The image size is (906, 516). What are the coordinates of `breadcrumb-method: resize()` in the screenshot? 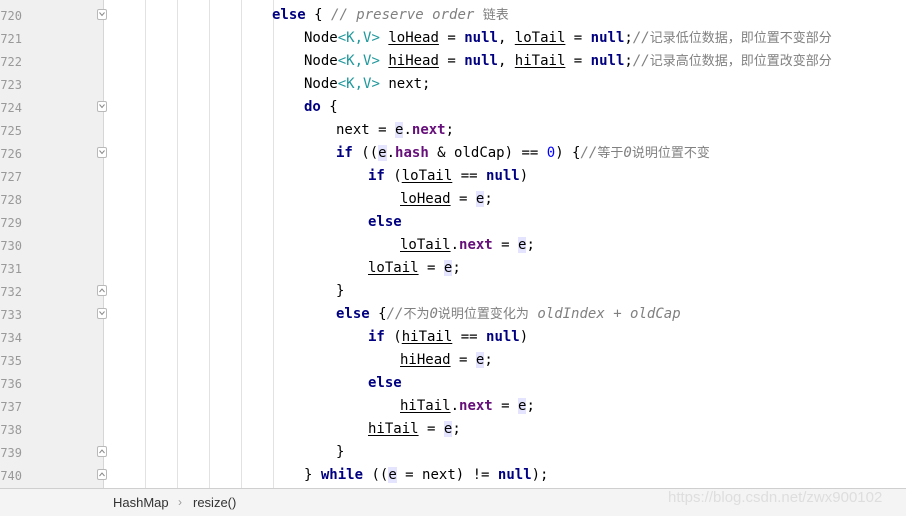 It's located at (214, 503).